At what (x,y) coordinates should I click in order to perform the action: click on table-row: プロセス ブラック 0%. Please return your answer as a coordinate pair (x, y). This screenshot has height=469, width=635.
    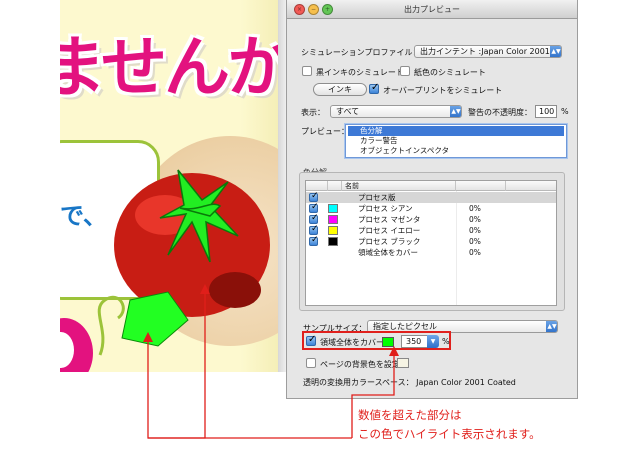
    Looking at the image, I should click on (431, 241).